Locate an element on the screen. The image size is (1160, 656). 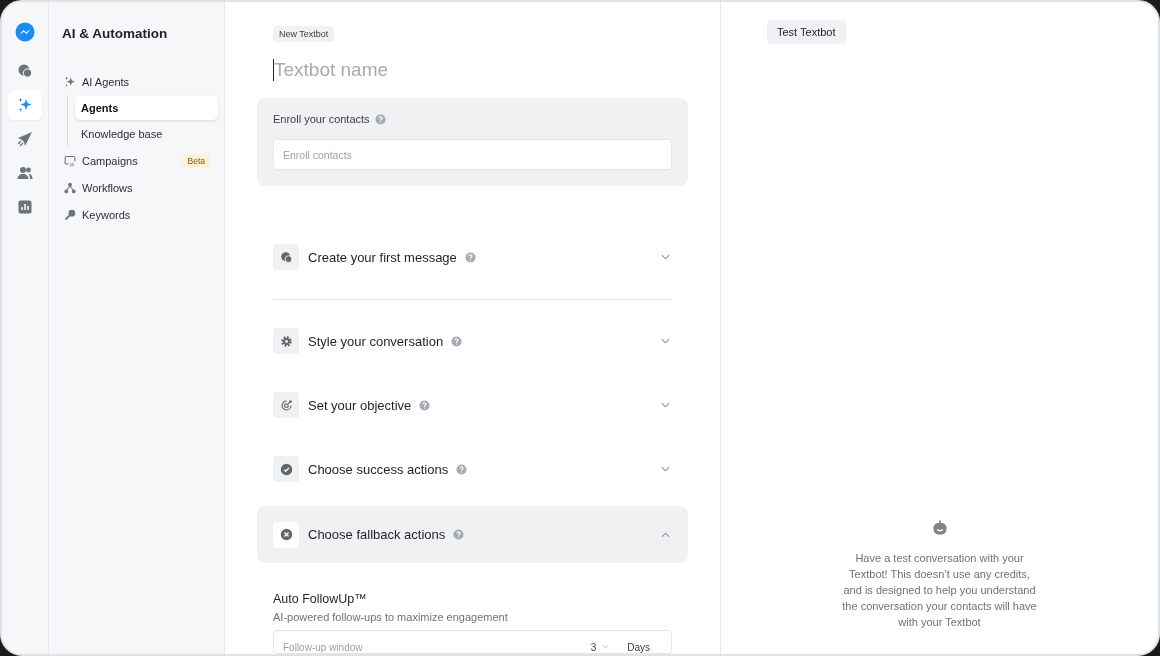
robot-face-icon is located at coordinates (939, 528).